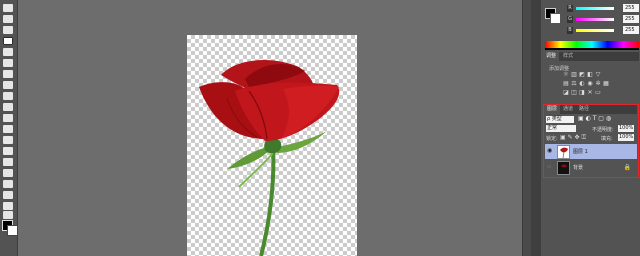 The width and height of the screenshot is (640, 256). Describe the element at coordinates (592, 45) in the screenshot. I see `color-spectrum-bar` at that location.